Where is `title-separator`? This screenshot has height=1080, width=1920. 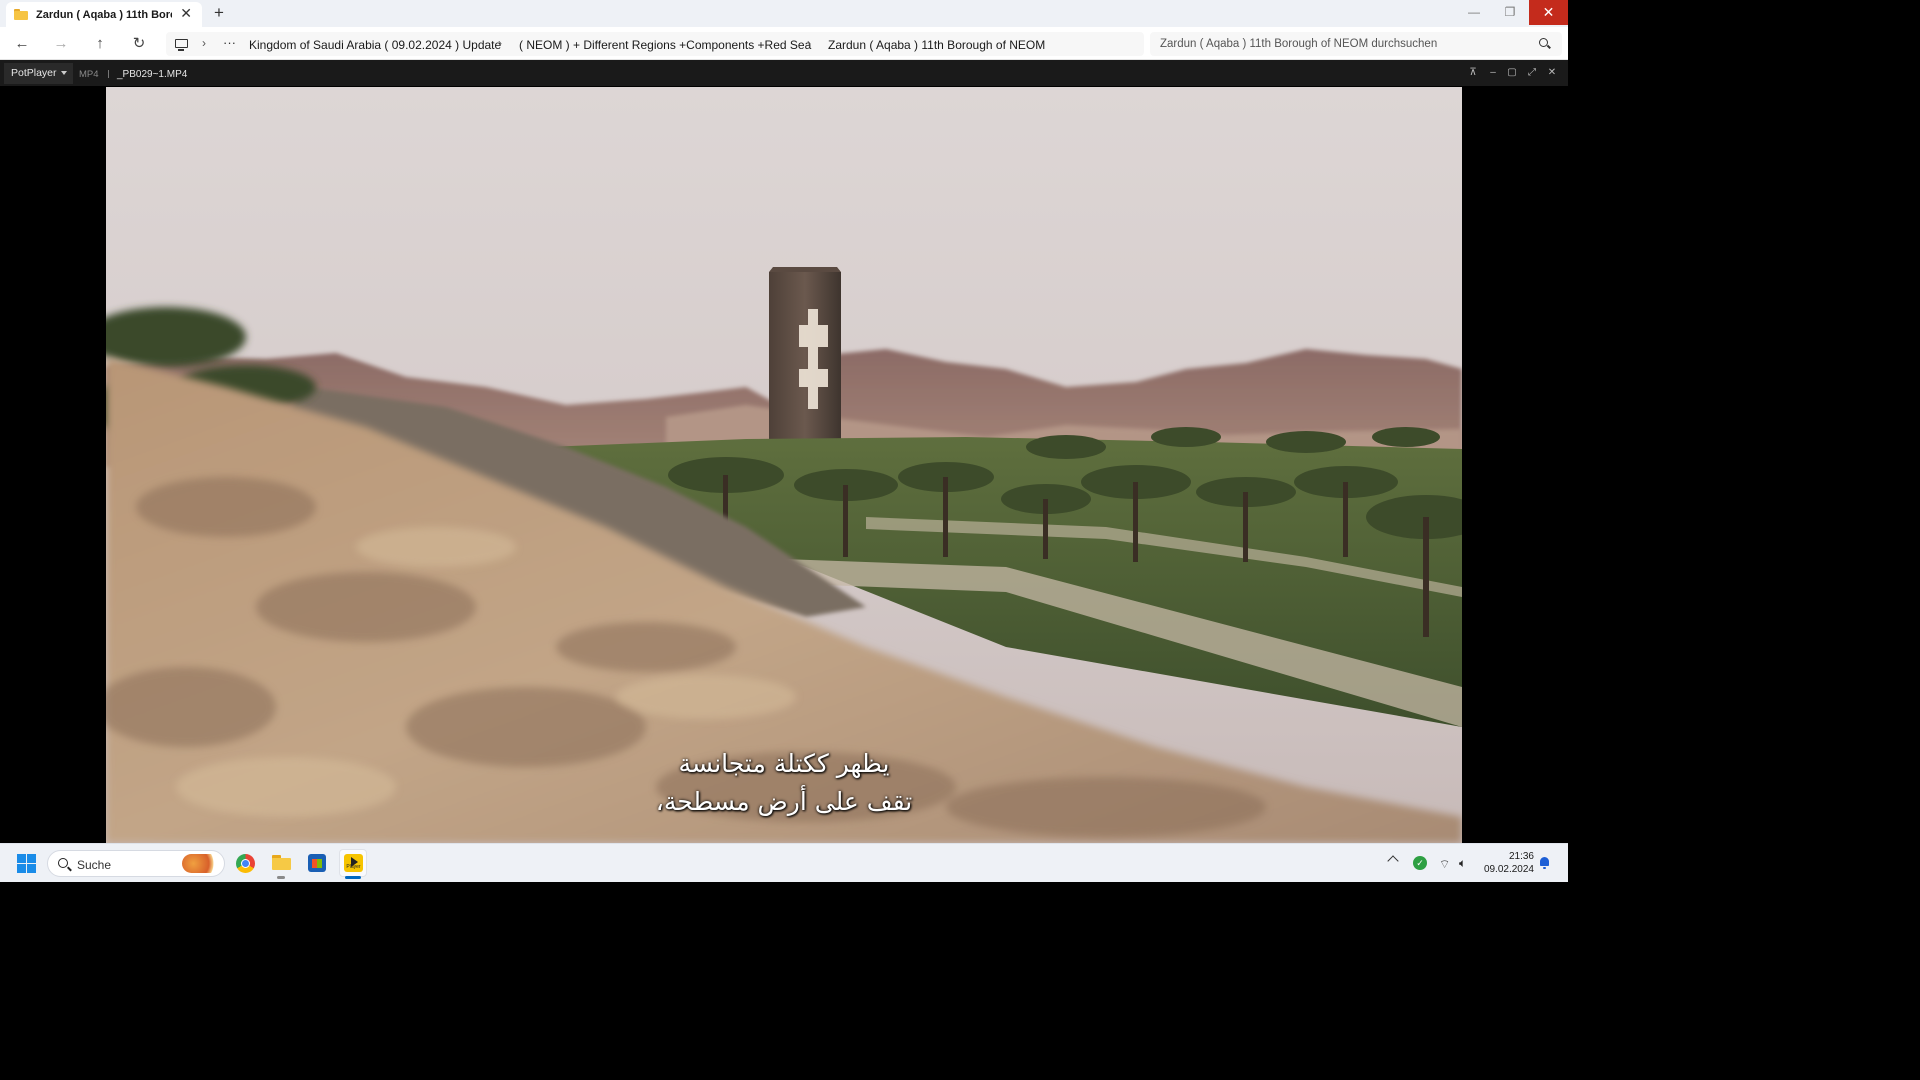
title-separator is located at coordinates (108, 74).